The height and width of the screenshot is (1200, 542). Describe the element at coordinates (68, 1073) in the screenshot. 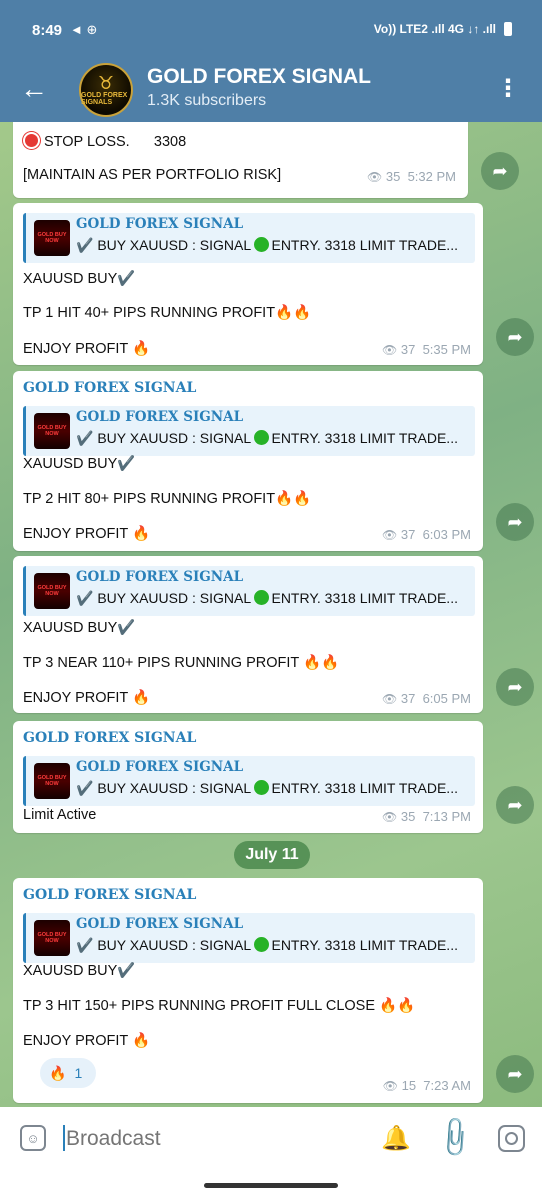

I see `reaction-chip: 🔥 1` at that location.